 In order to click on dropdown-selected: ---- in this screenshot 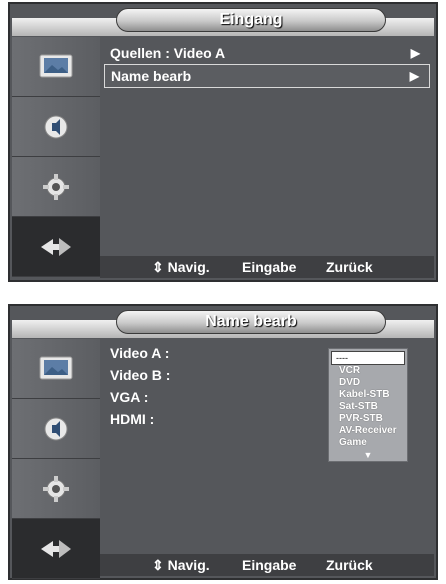, I will do `click(368, 358)`.